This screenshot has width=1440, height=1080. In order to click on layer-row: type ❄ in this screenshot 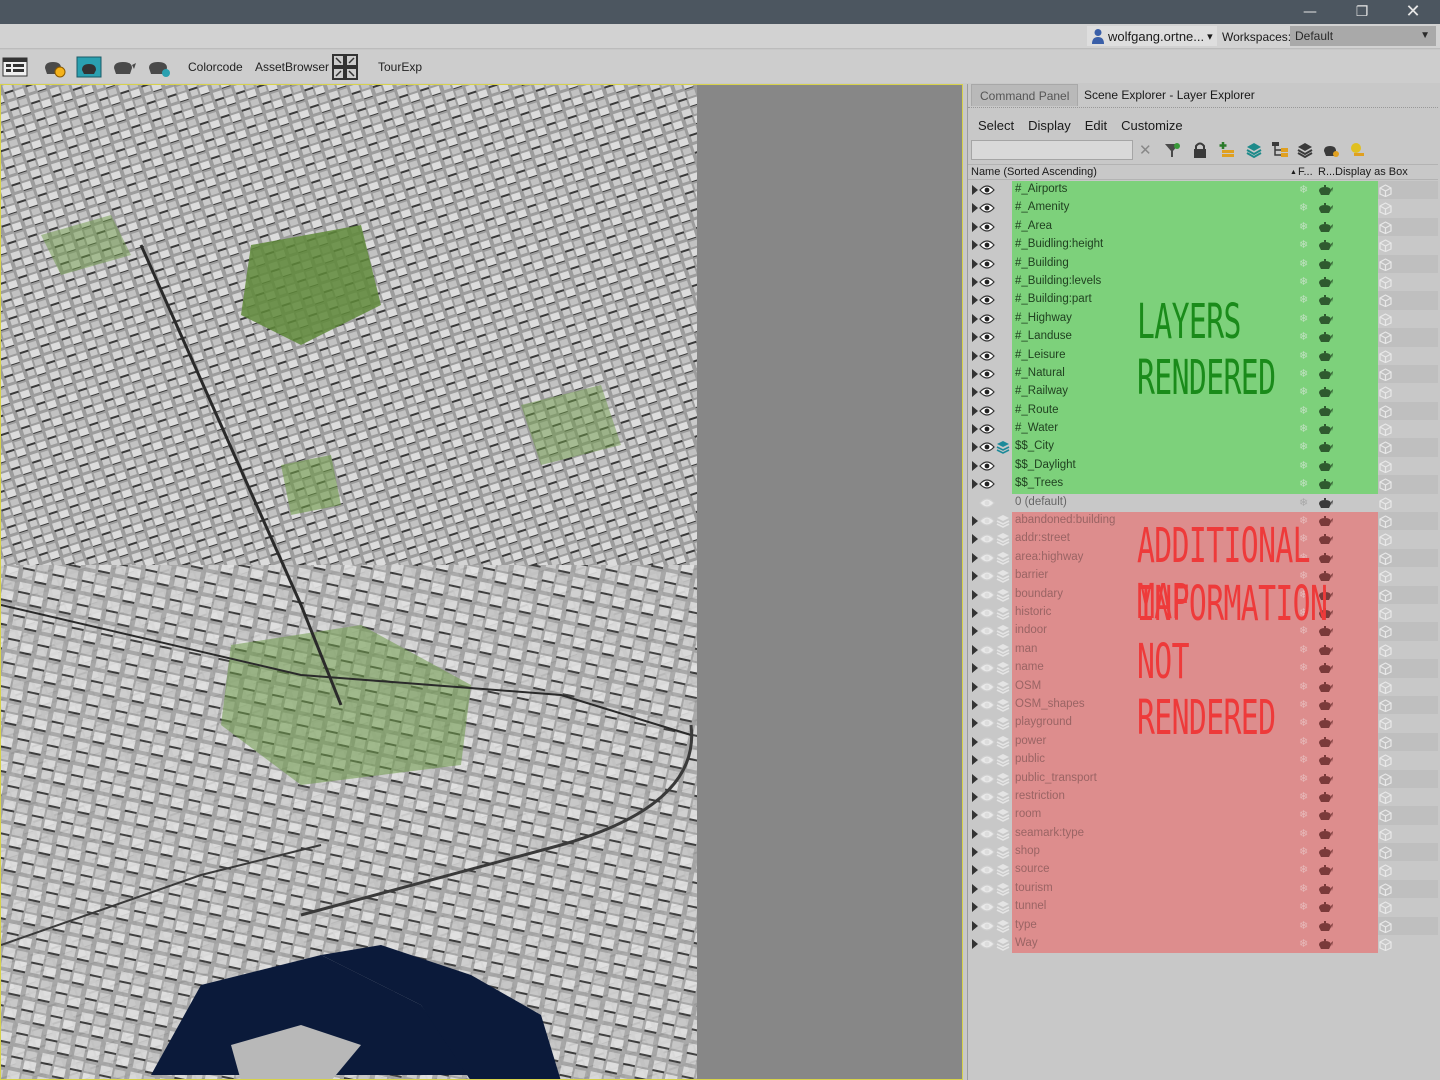, I will do `click(1203, 926)`.